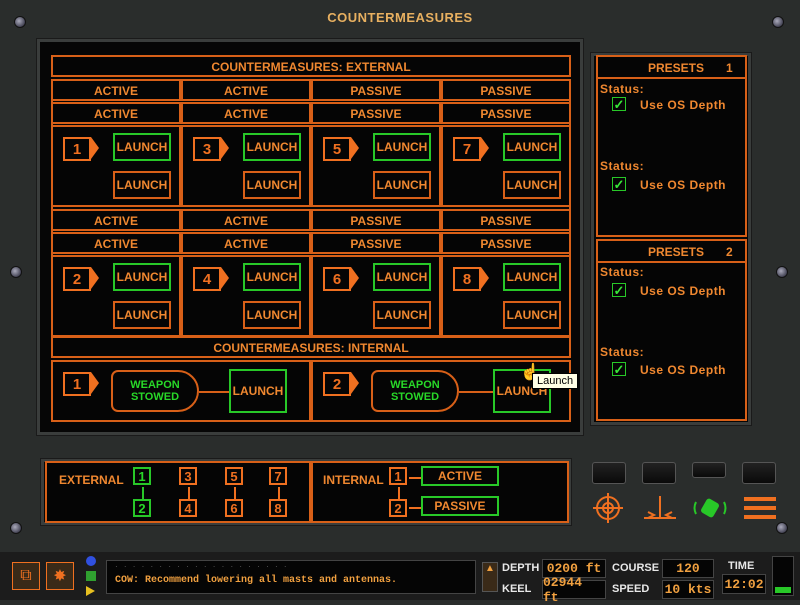  Describe the element at coordinates (337, 279) in the screenshot. I see `tube-number: 6` at that location.